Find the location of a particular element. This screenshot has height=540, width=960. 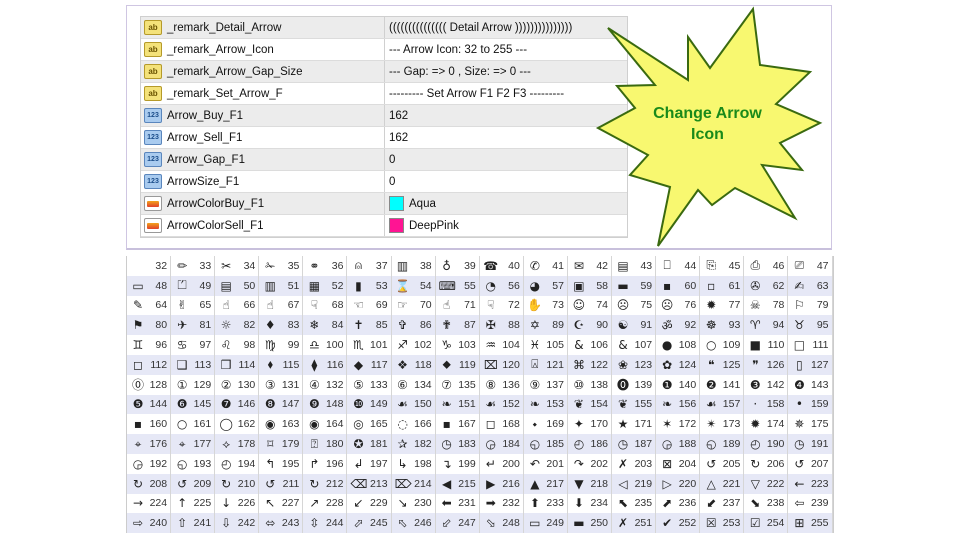

icon-cell: • 159 is located at coordinates (810, 404).